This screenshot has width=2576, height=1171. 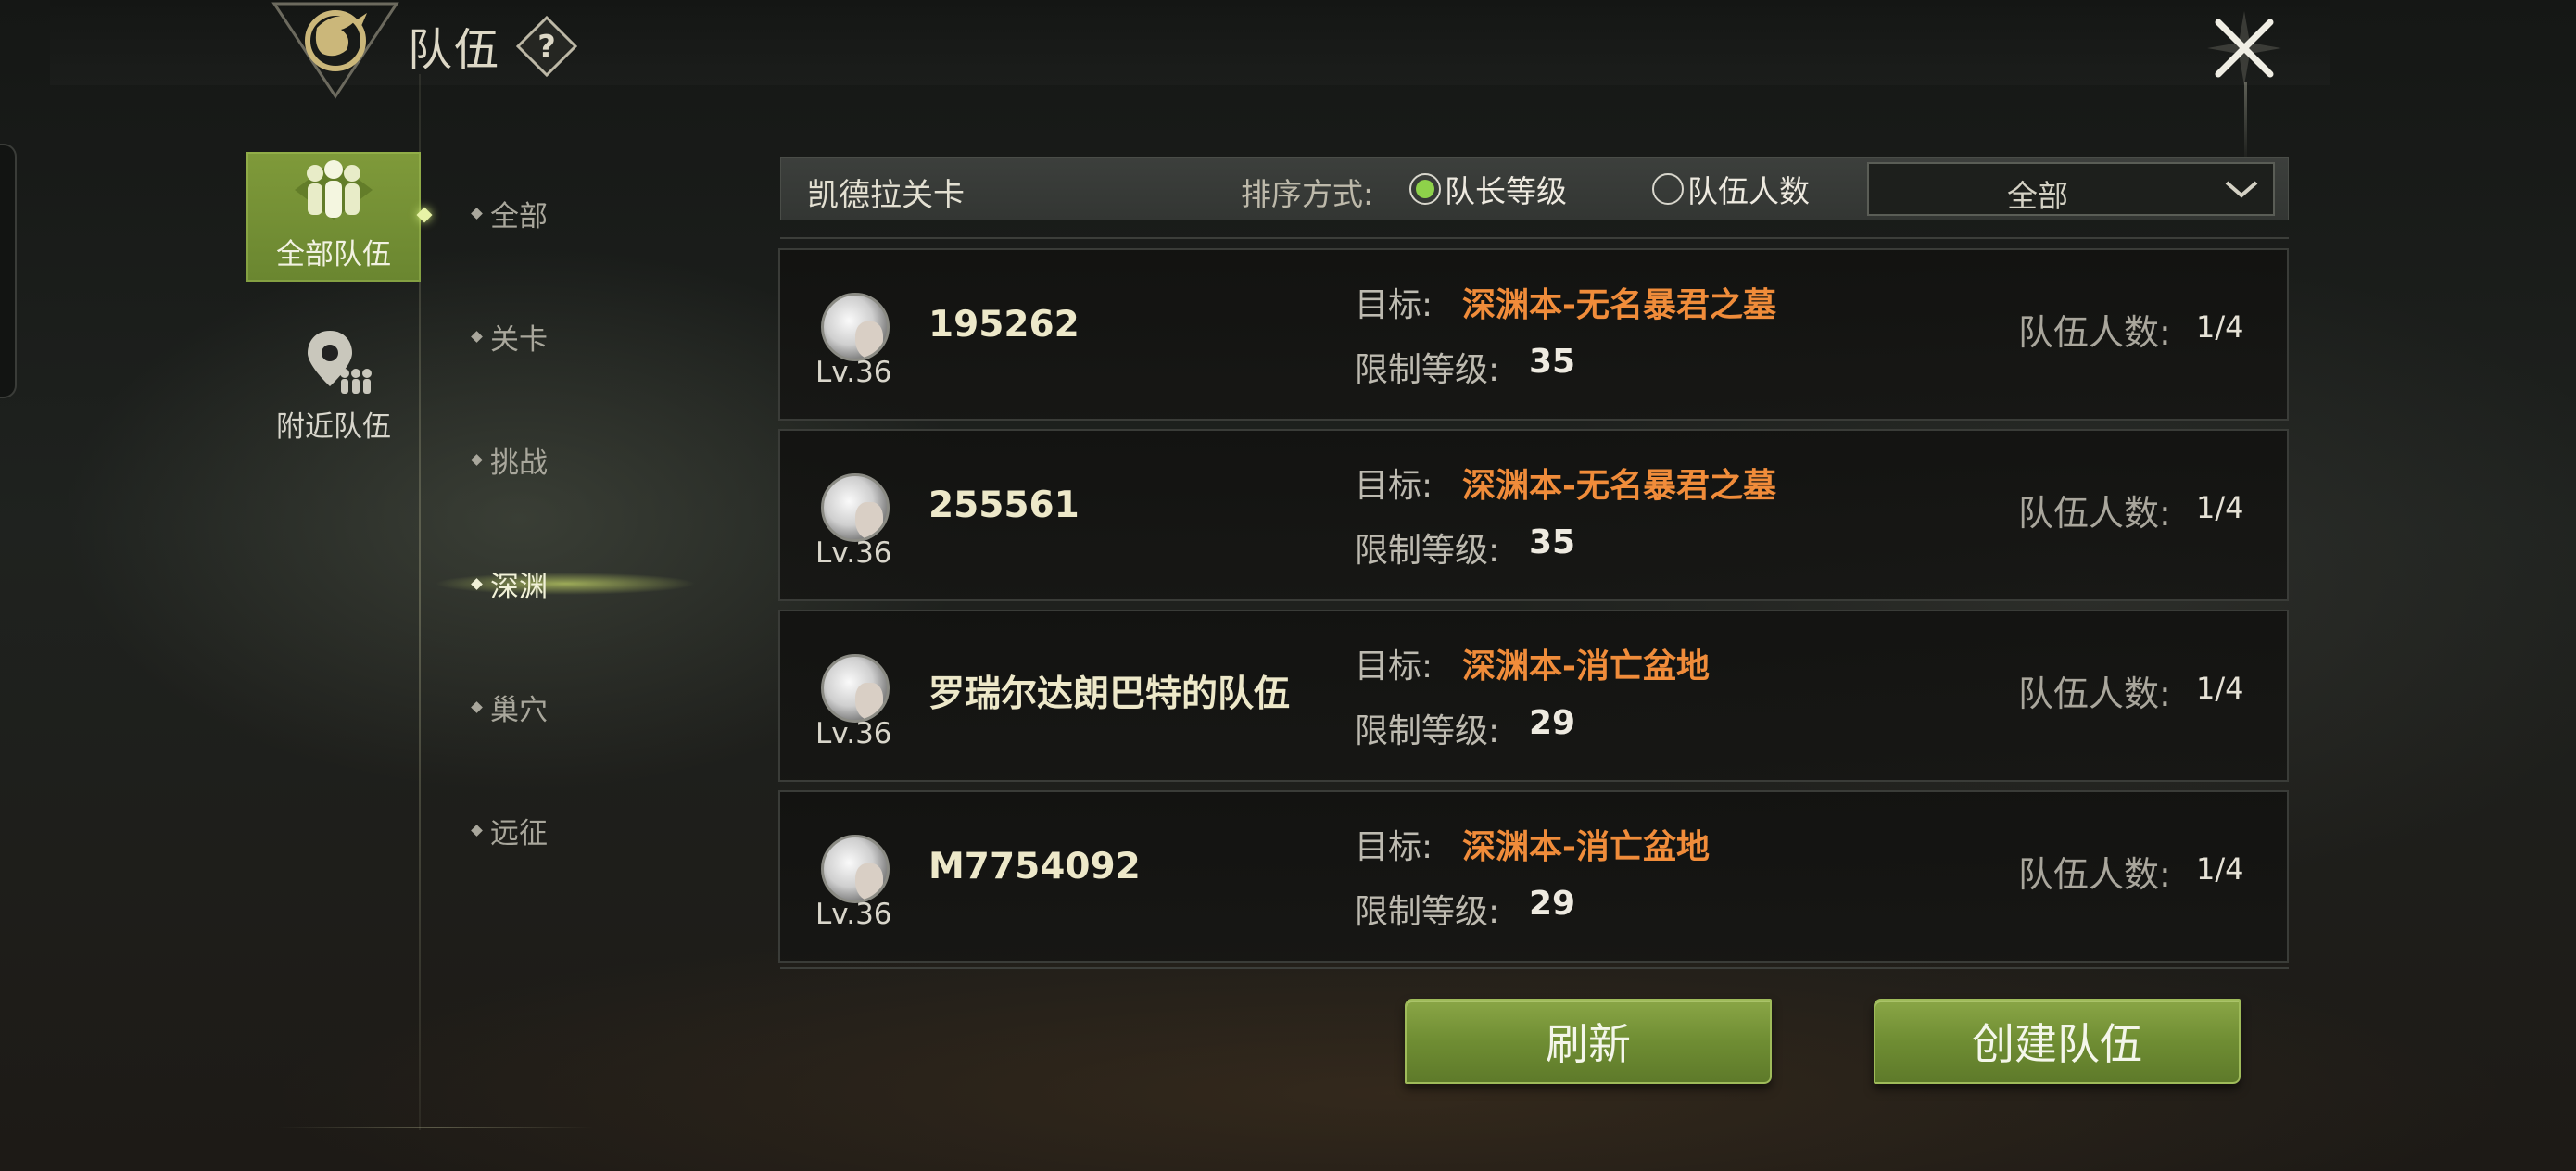 What do you see at coordinates (1668, 189) in the screenshot?
I see `radio-unchecked-icon` at bounding box center [1668, 189].